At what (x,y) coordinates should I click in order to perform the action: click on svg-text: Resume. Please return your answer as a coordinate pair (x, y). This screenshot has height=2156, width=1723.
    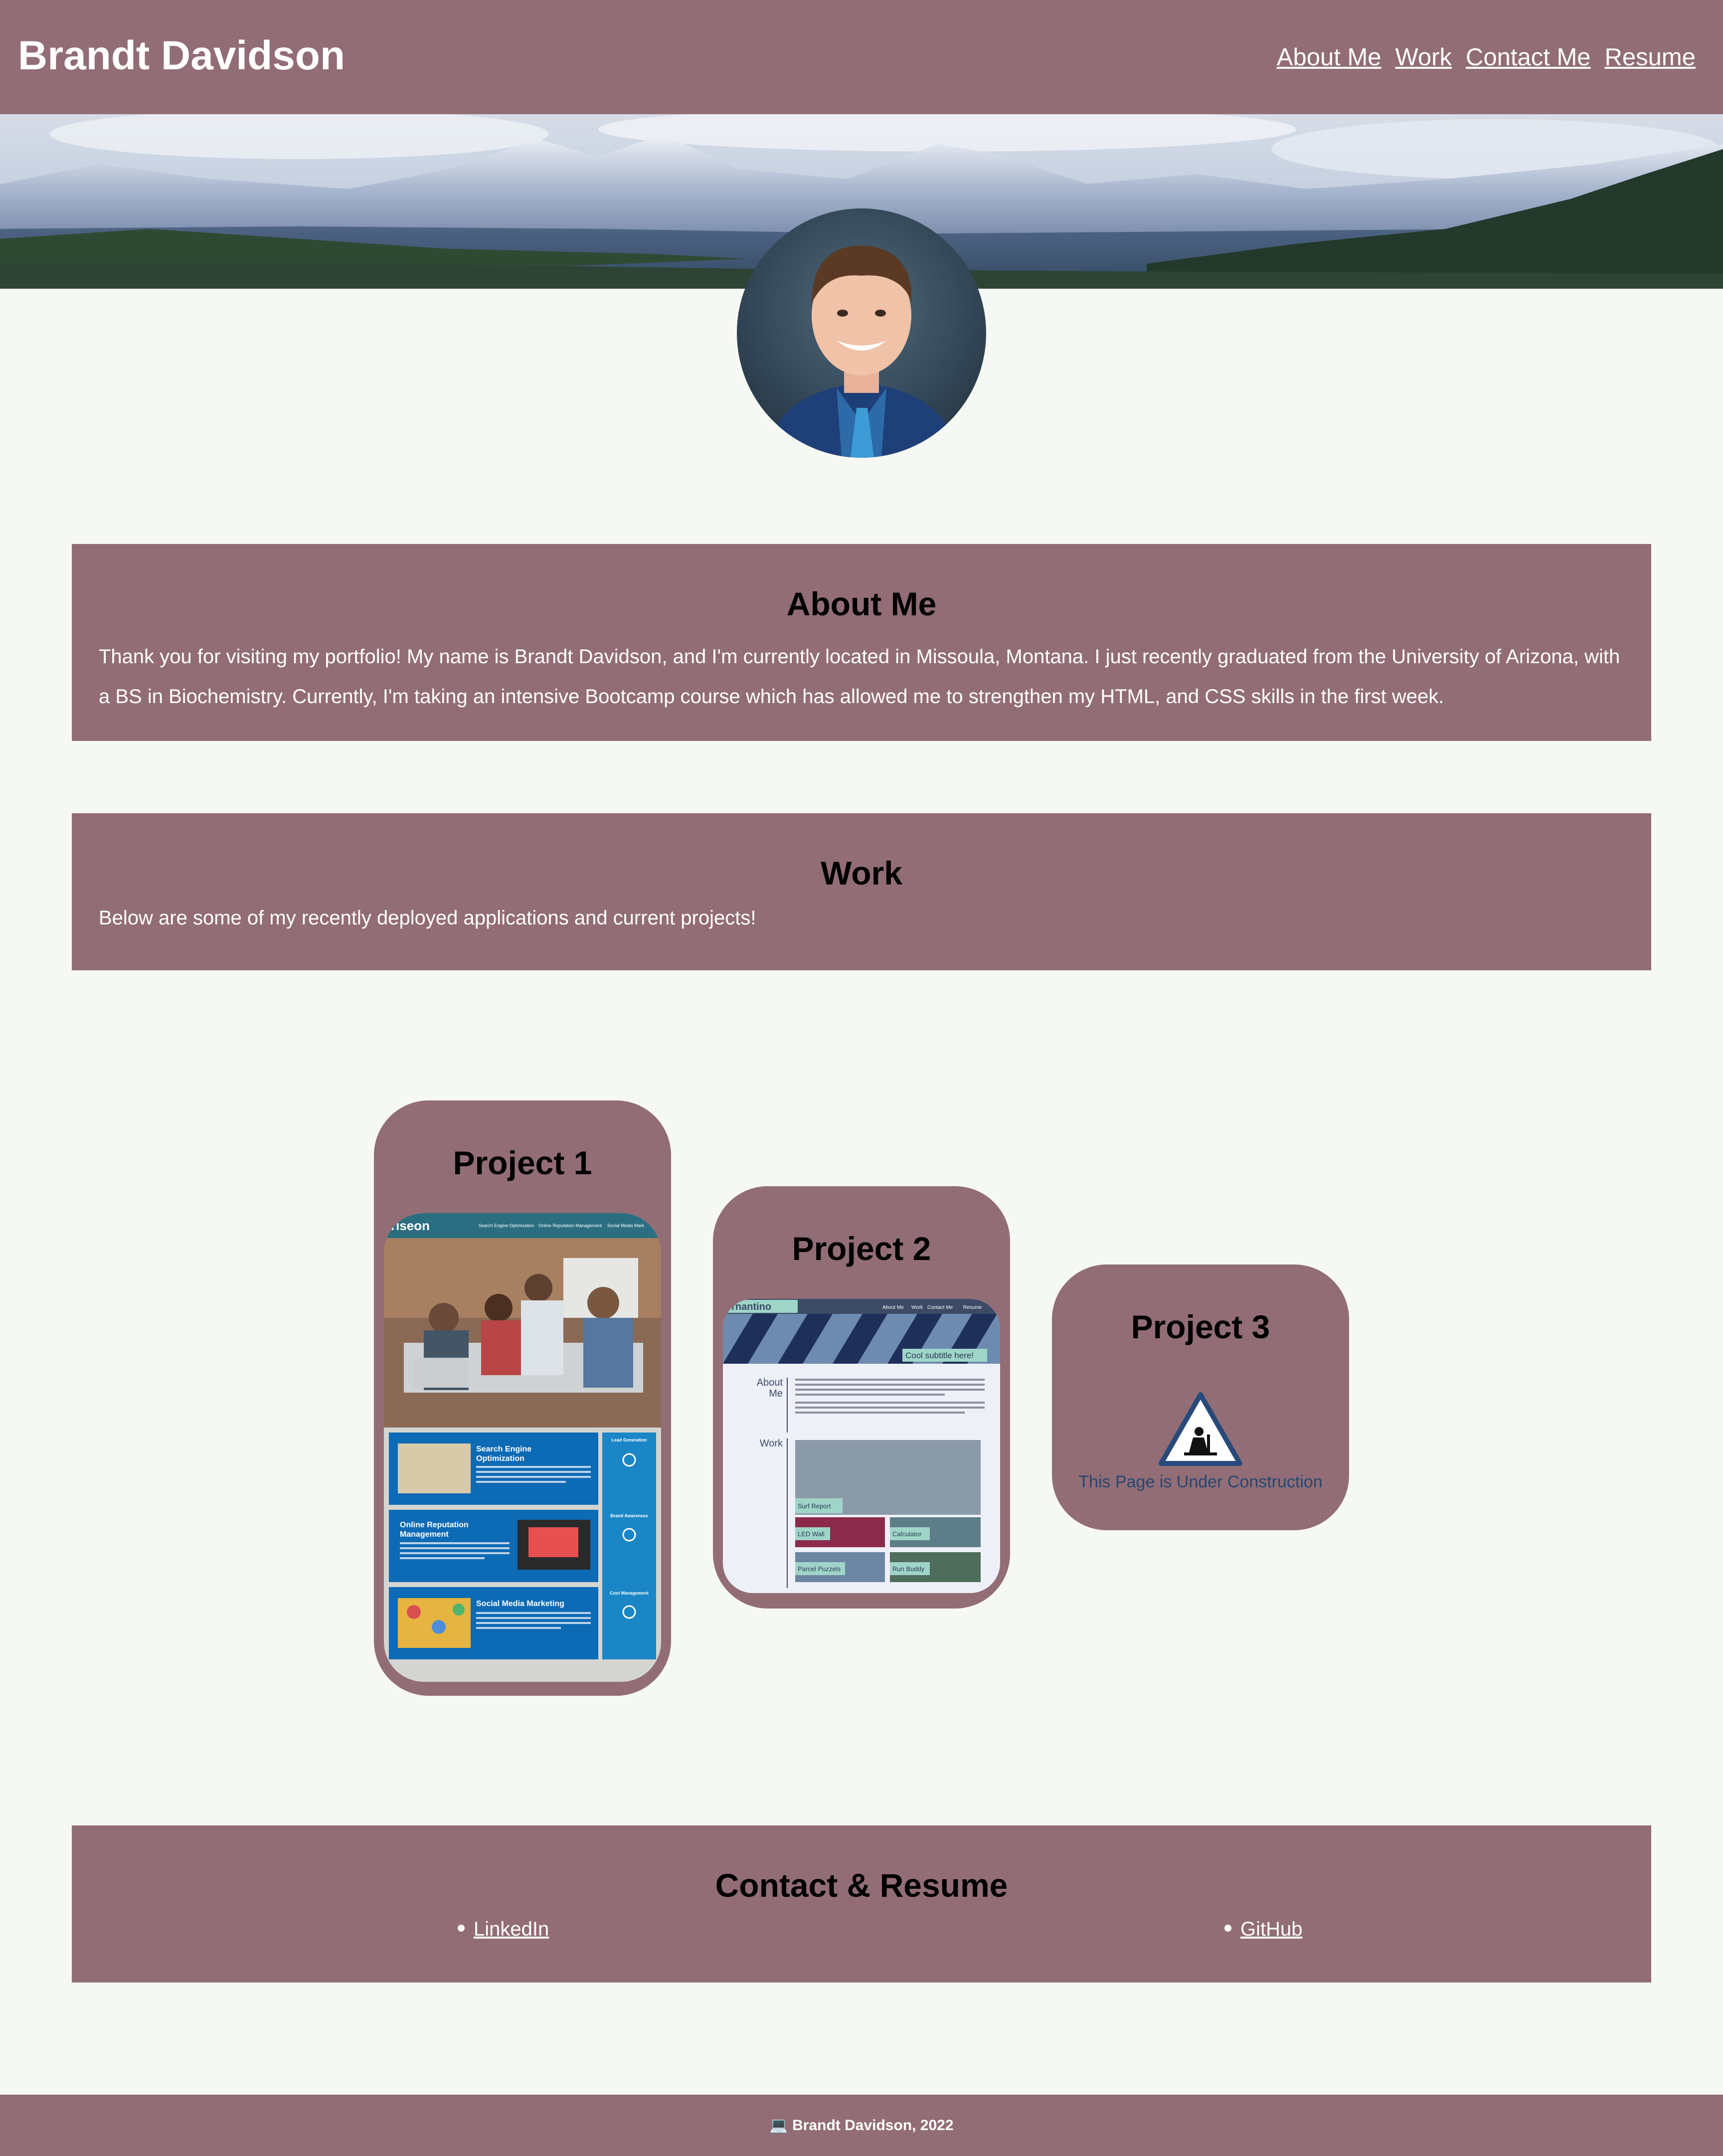
    Looking at the image, I should click on (973, 1308).